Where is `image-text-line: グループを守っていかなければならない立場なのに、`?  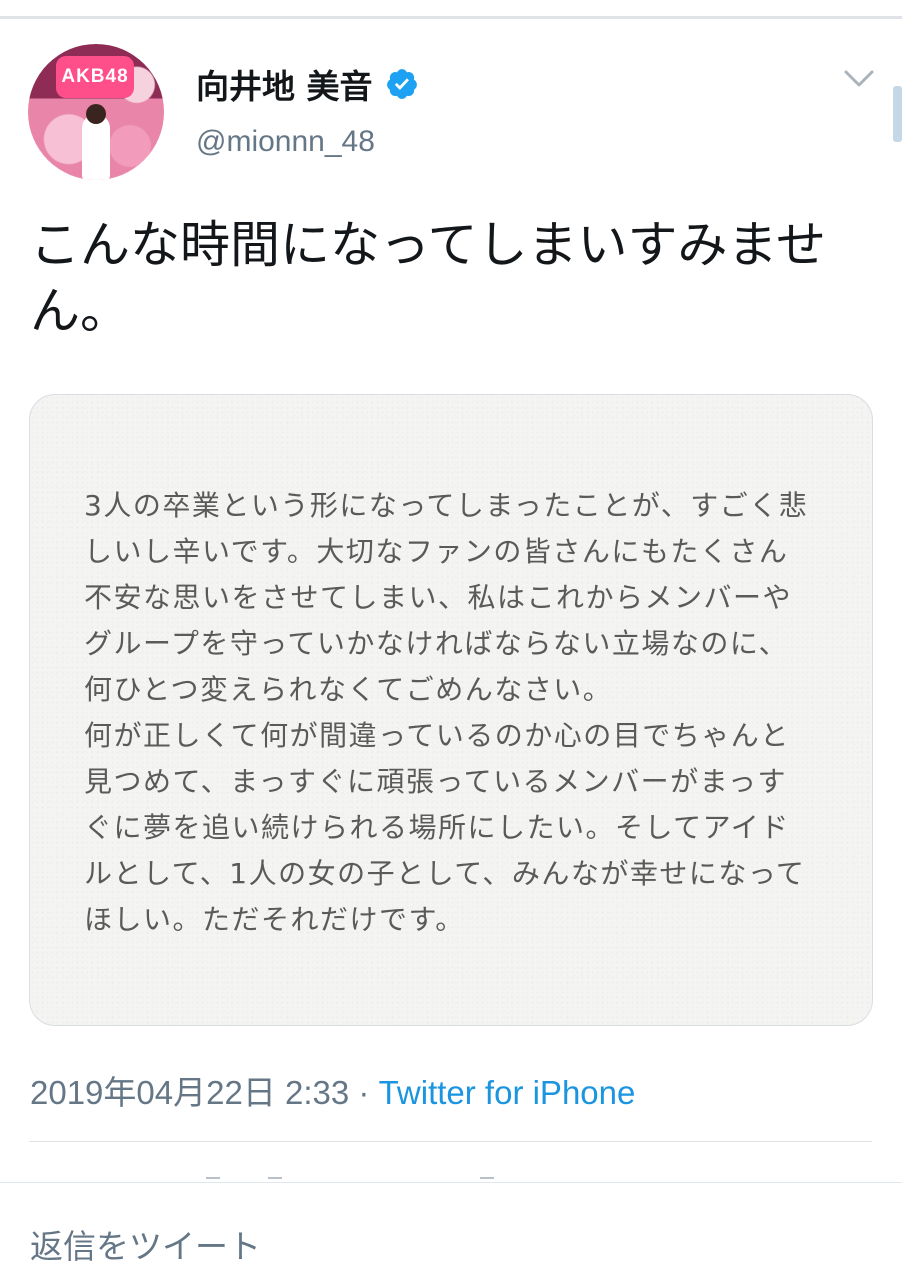
image-text-line: グループを守っていかなければならない立場なのに、 is located at coordinates (436, 643).